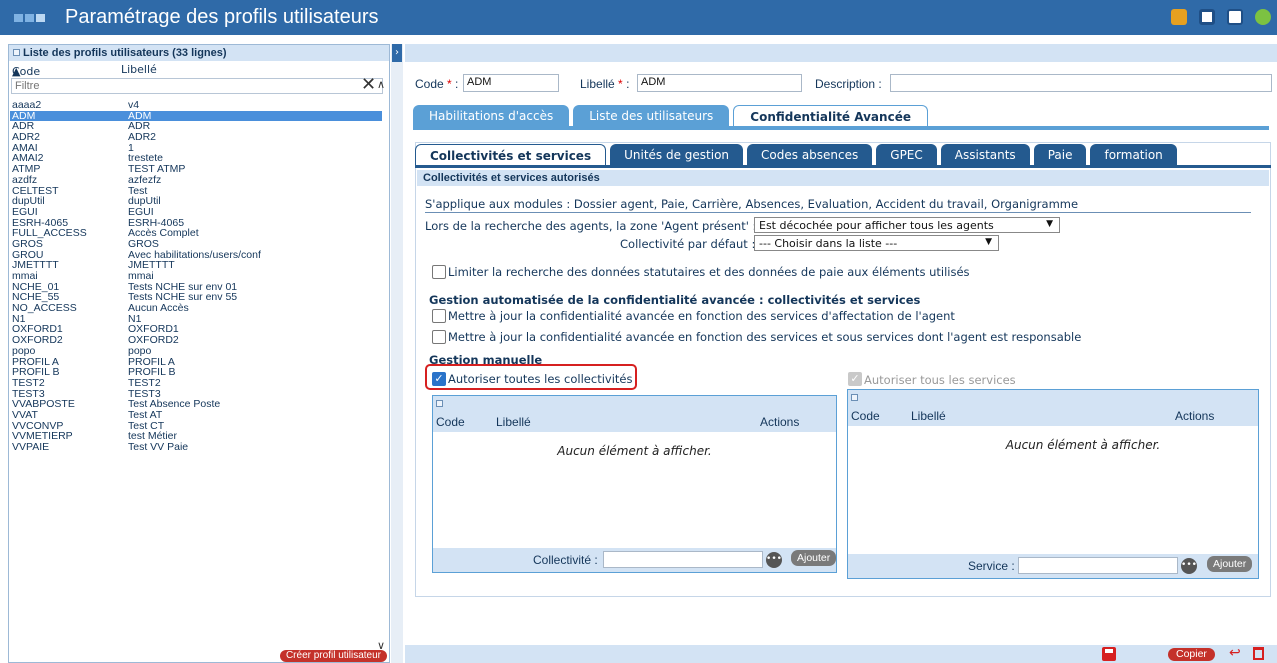  What do you see at coordinates (196, 137) in the screenshot?
I see `profile-row: ADR2 ADR2` at bounding box center [196, 137].